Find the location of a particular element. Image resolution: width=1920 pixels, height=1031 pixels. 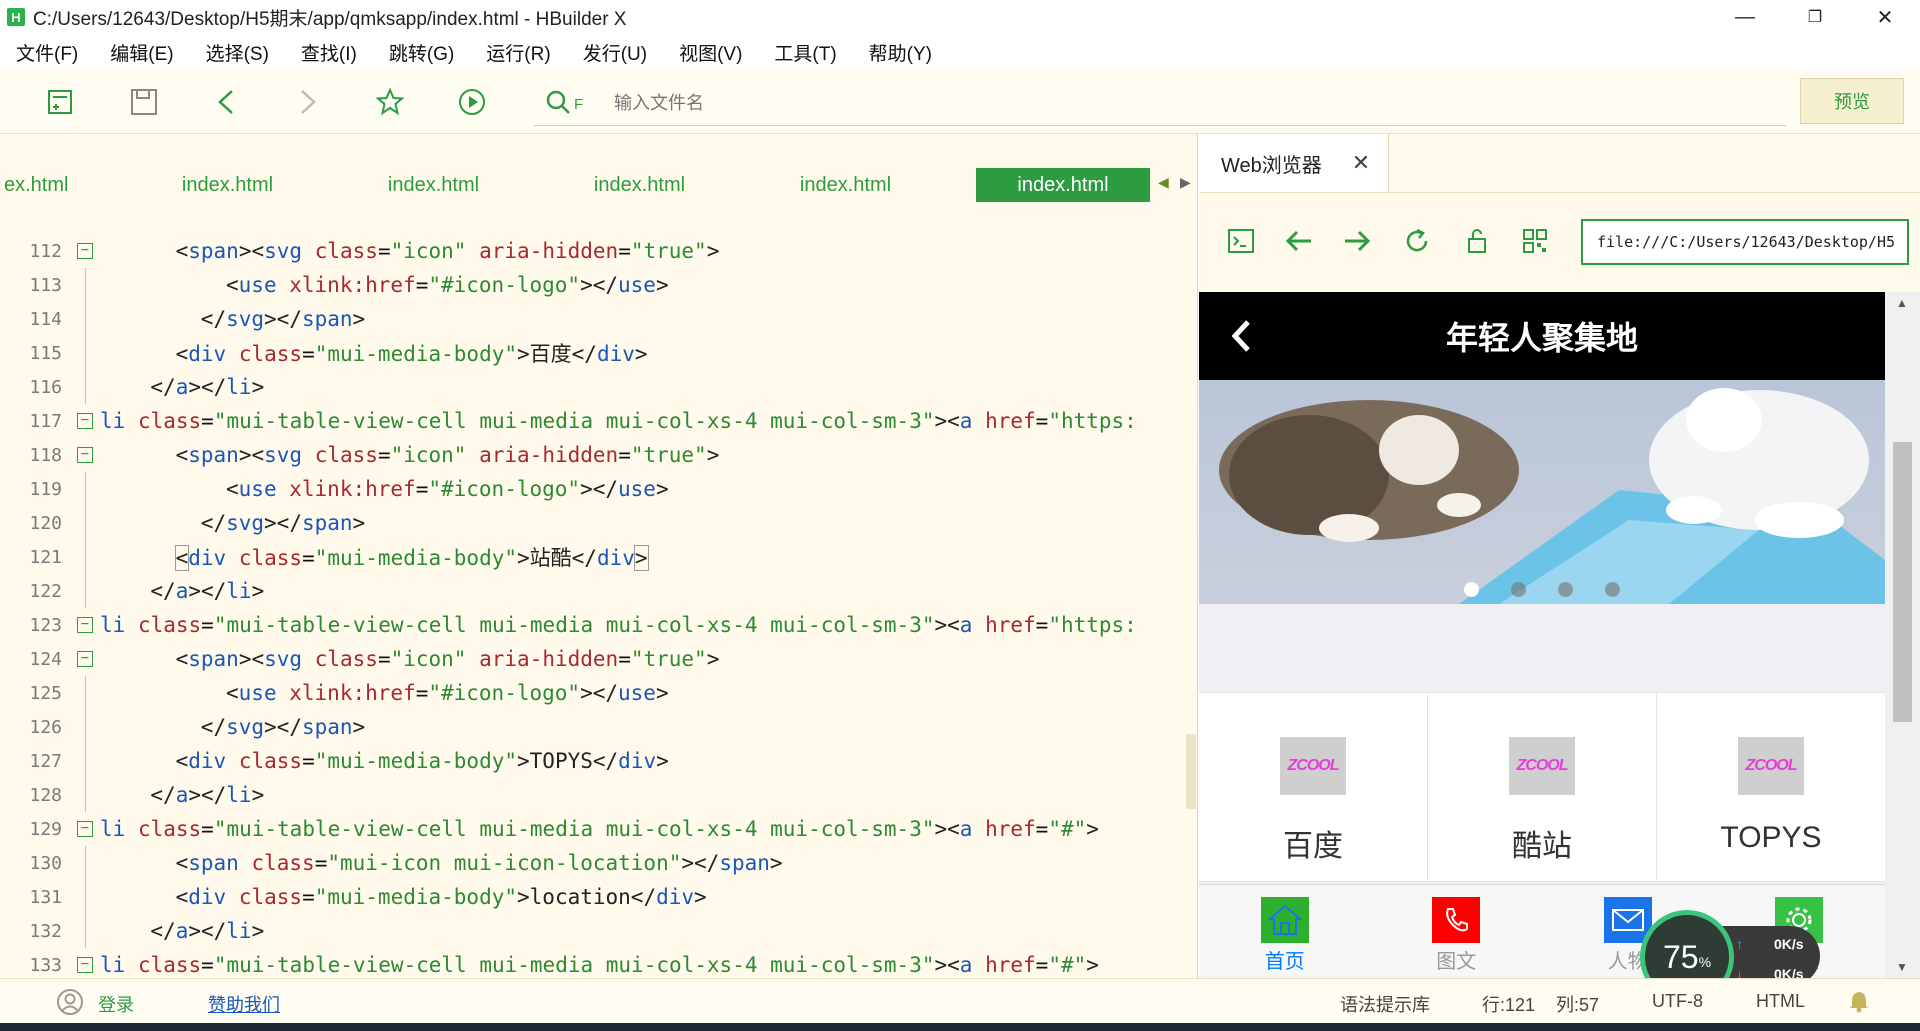

back-chevron-icon is located at coordinates (1241, 340).